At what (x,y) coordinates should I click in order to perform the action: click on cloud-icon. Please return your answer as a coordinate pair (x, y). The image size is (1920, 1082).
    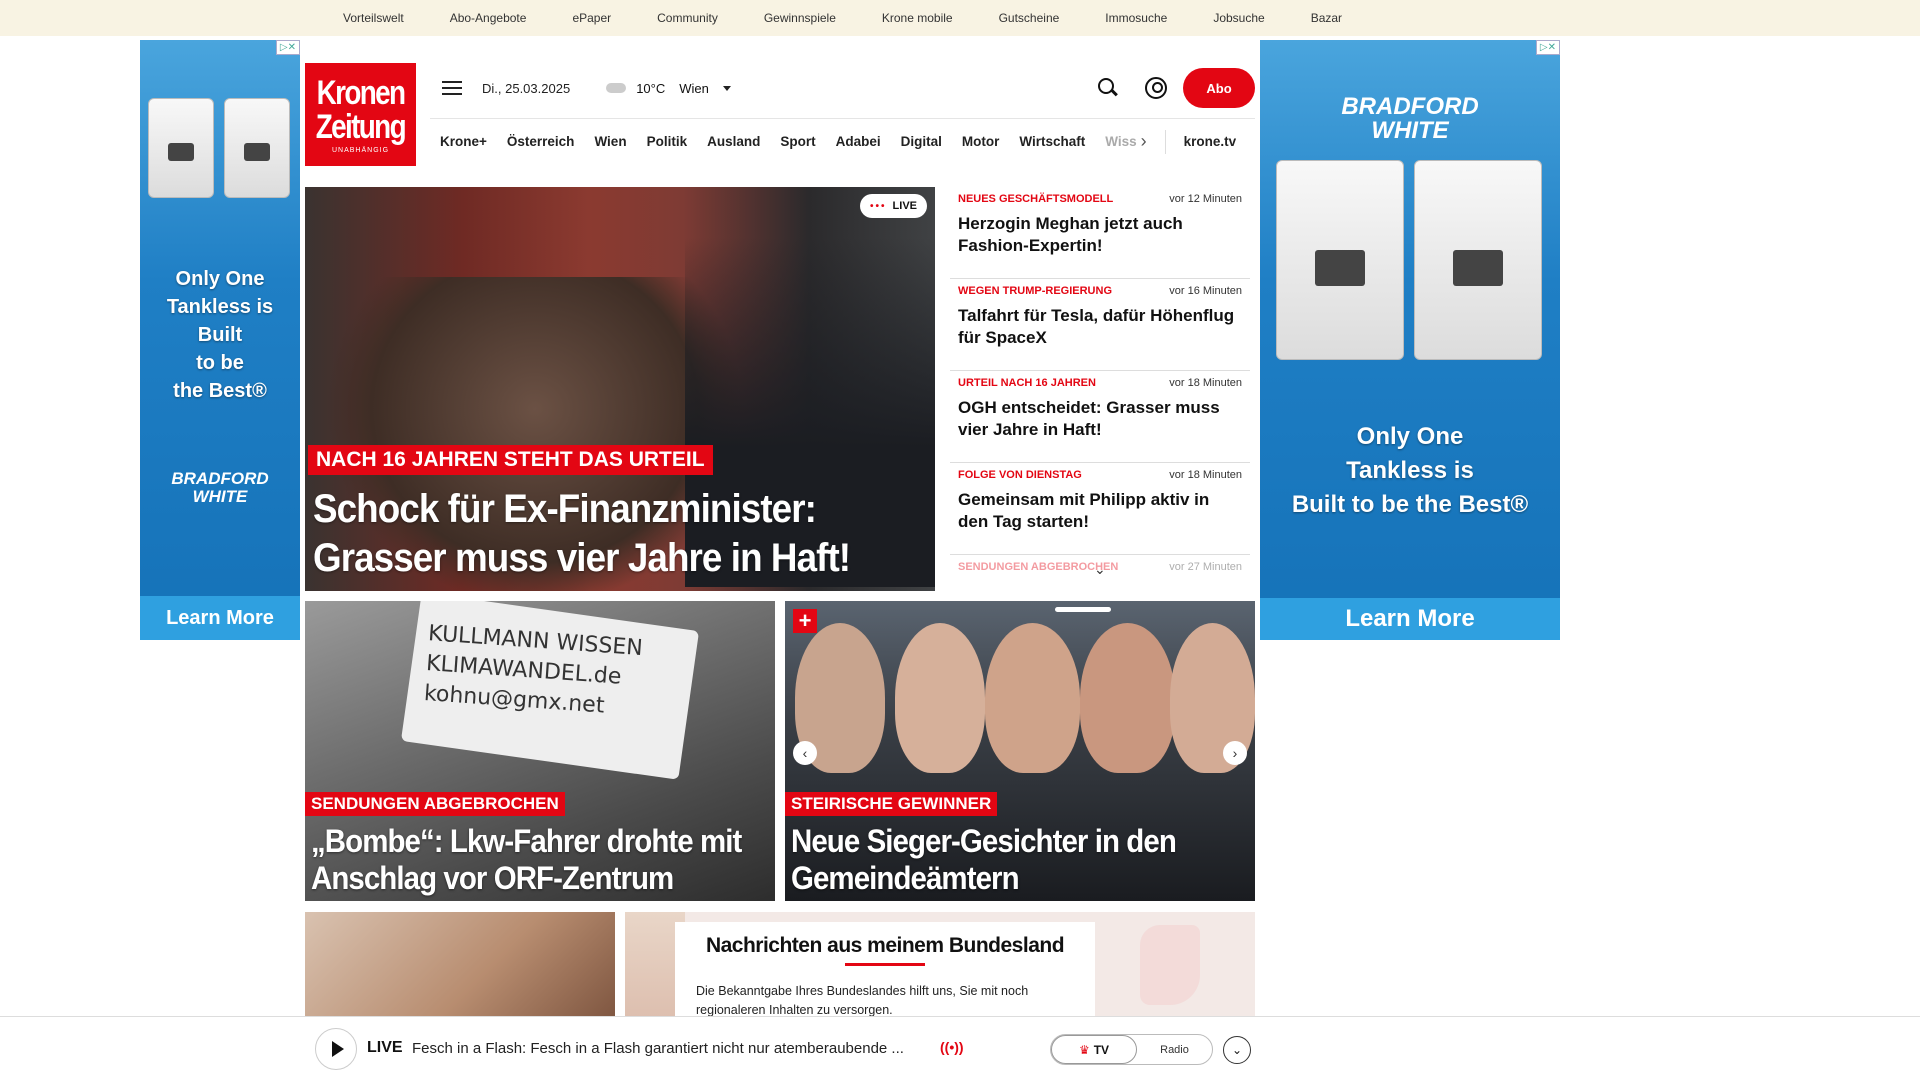
    Looking at the image, I should click on (616, 88).